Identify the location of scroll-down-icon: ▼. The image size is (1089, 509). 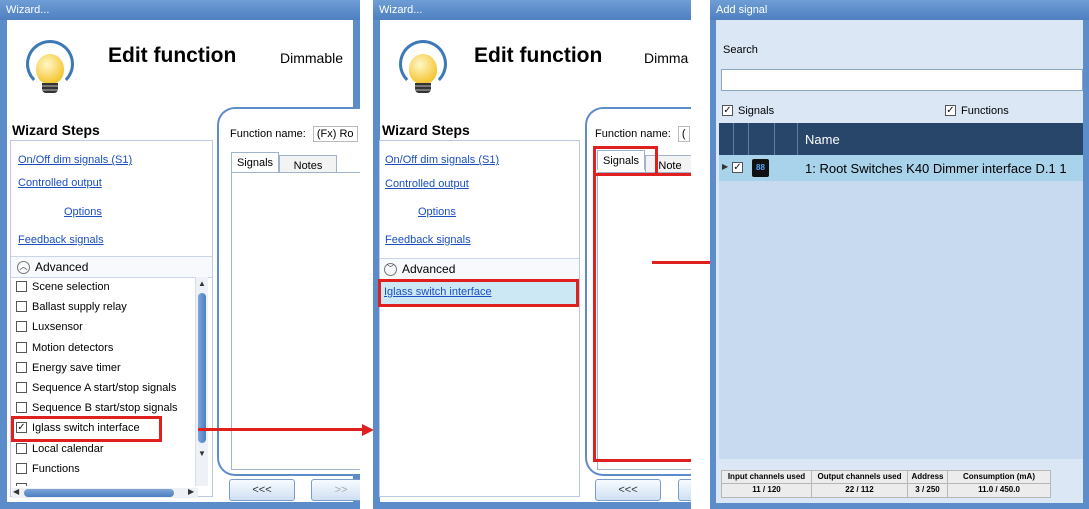
(202, 453).